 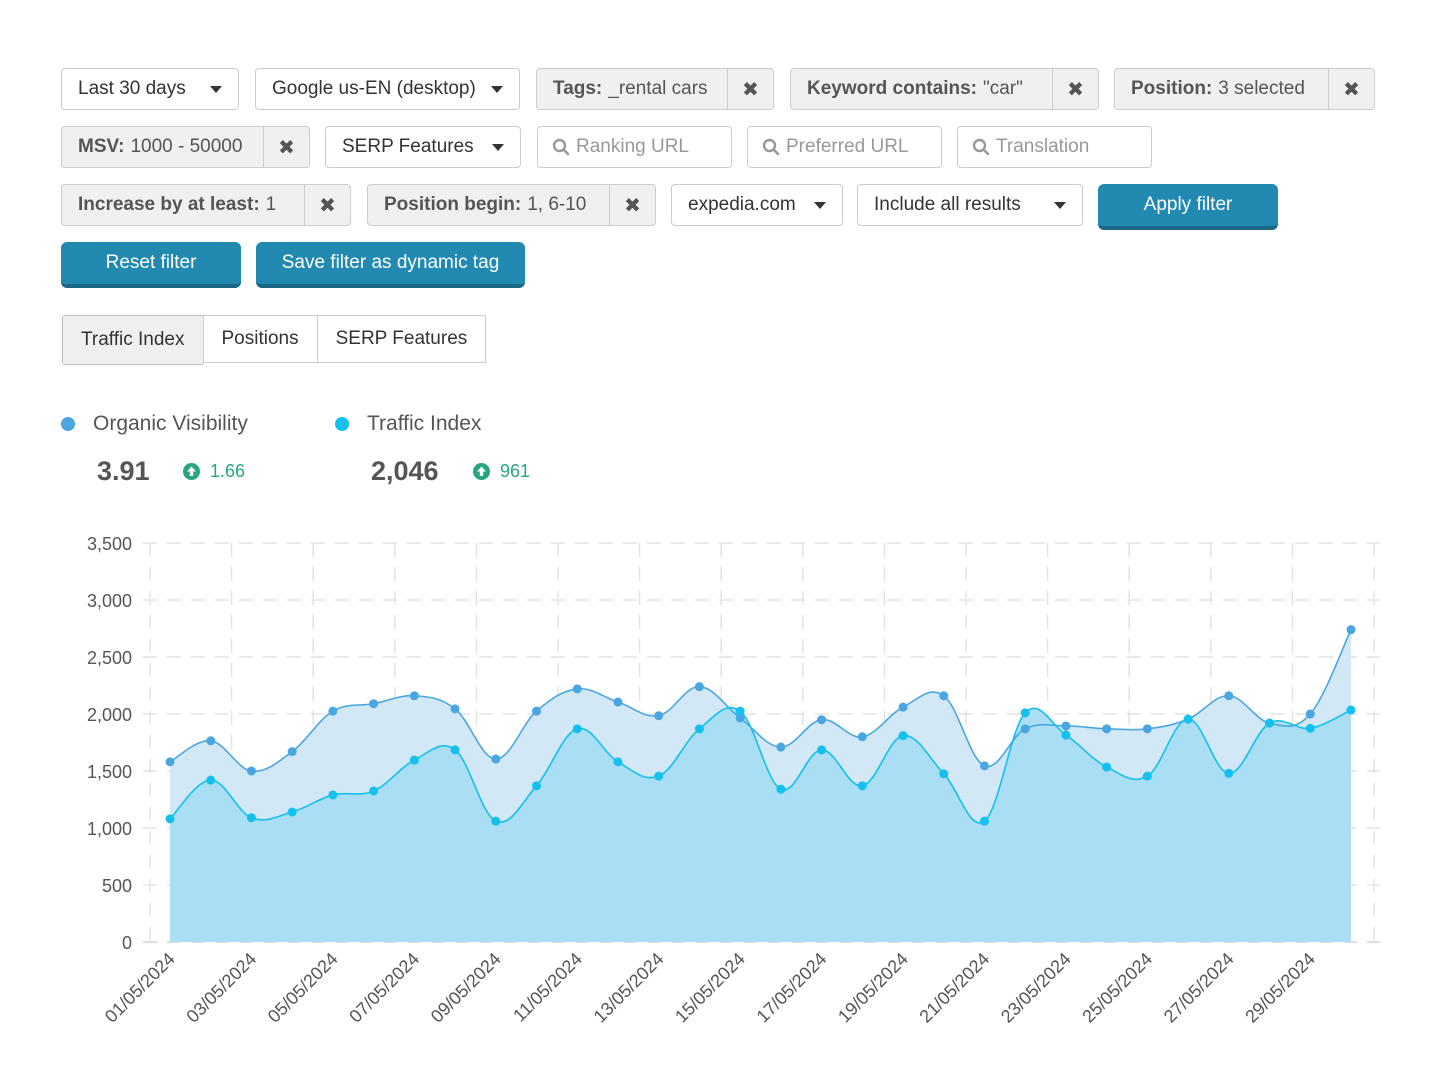 I want to click on x-tick-label: 27/05/2024, so click(x=1199, y=988).